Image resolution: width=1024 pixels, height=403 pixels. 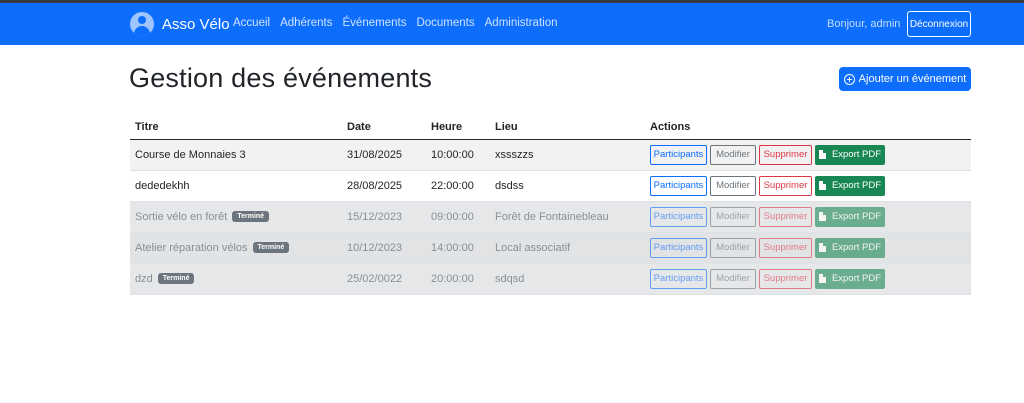 What do you see at coordinates (808, 128) in the screenshot?
I see `column-header-actions: Actions` at bounding box center [808, 128].